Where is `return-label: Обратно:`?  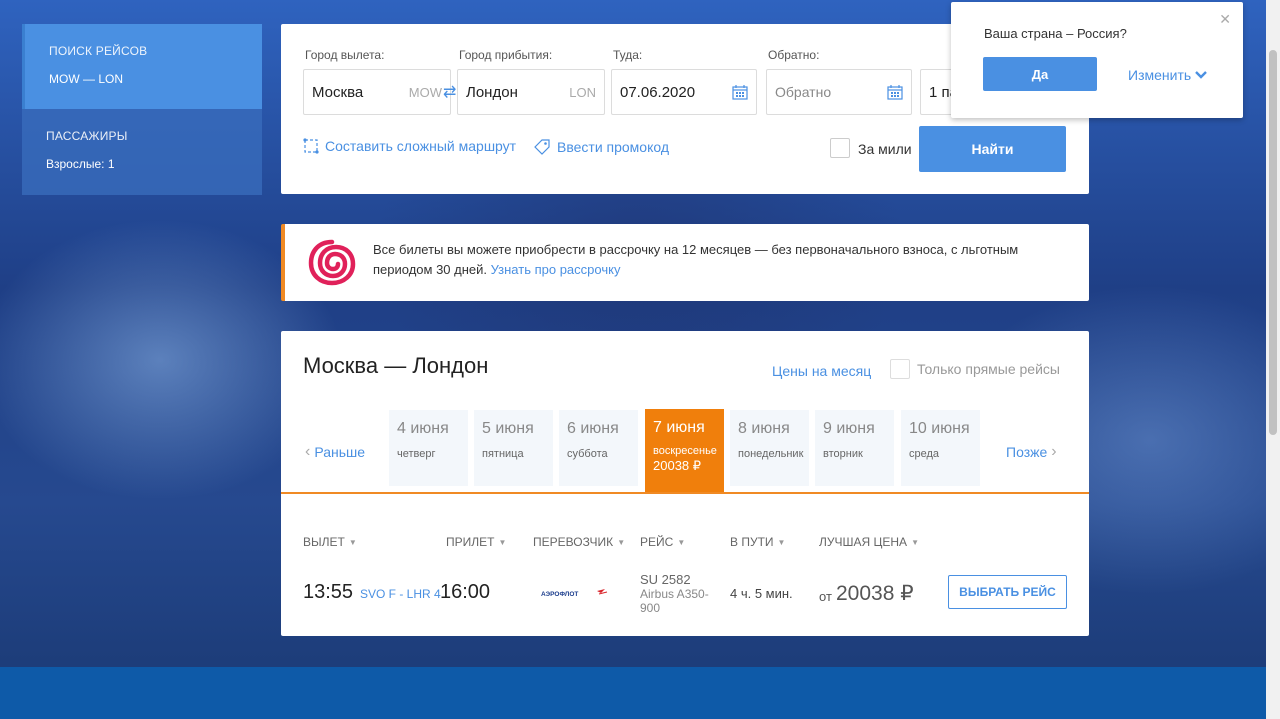 return-label: Обратно: is located at coordinates (794, 55).